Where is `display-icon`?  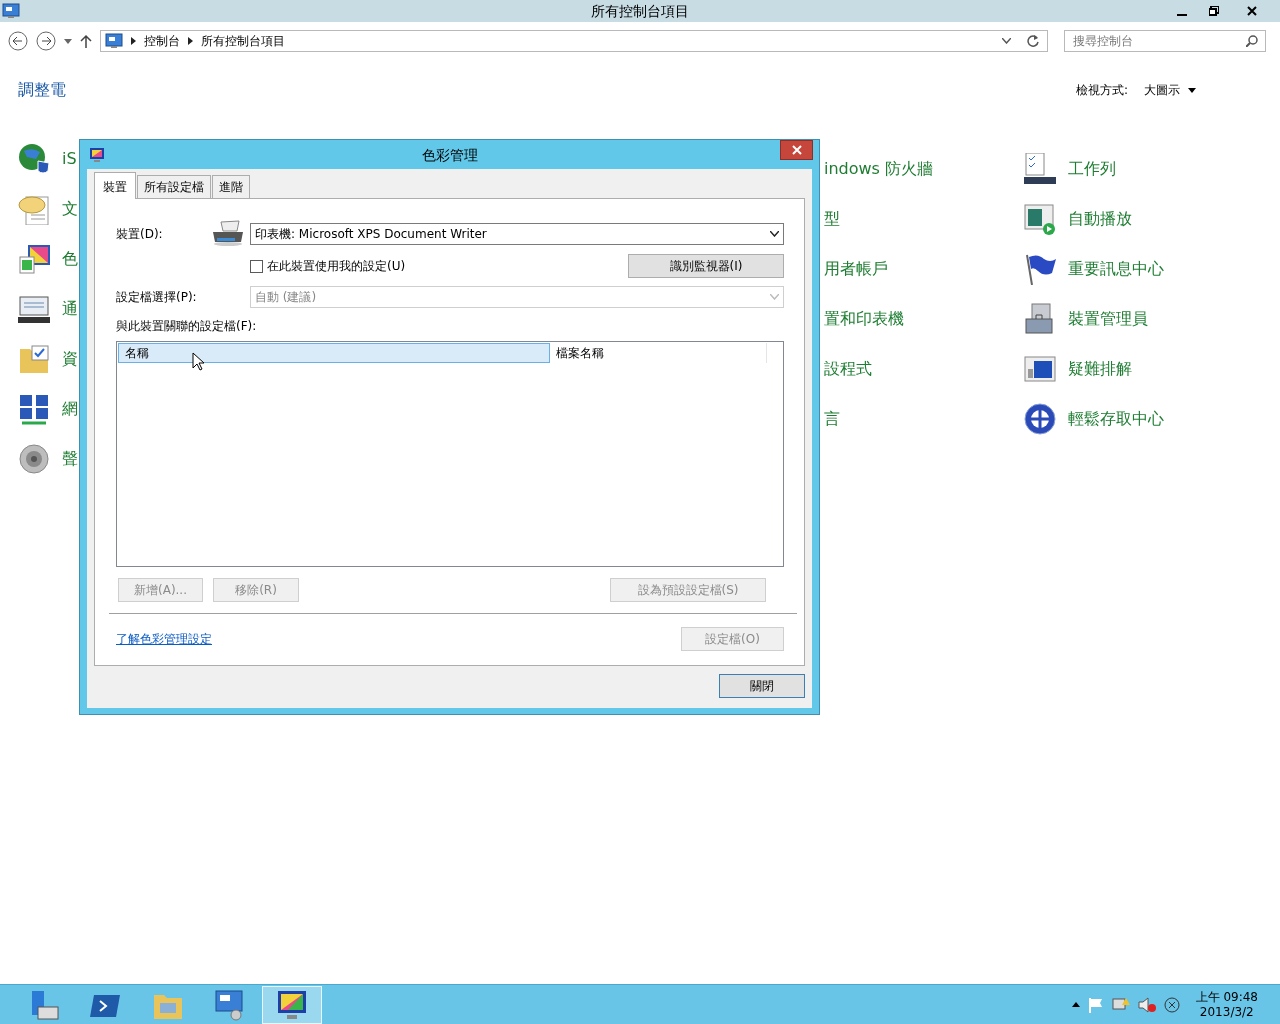
display-icon is located at coordinates (34, 309).